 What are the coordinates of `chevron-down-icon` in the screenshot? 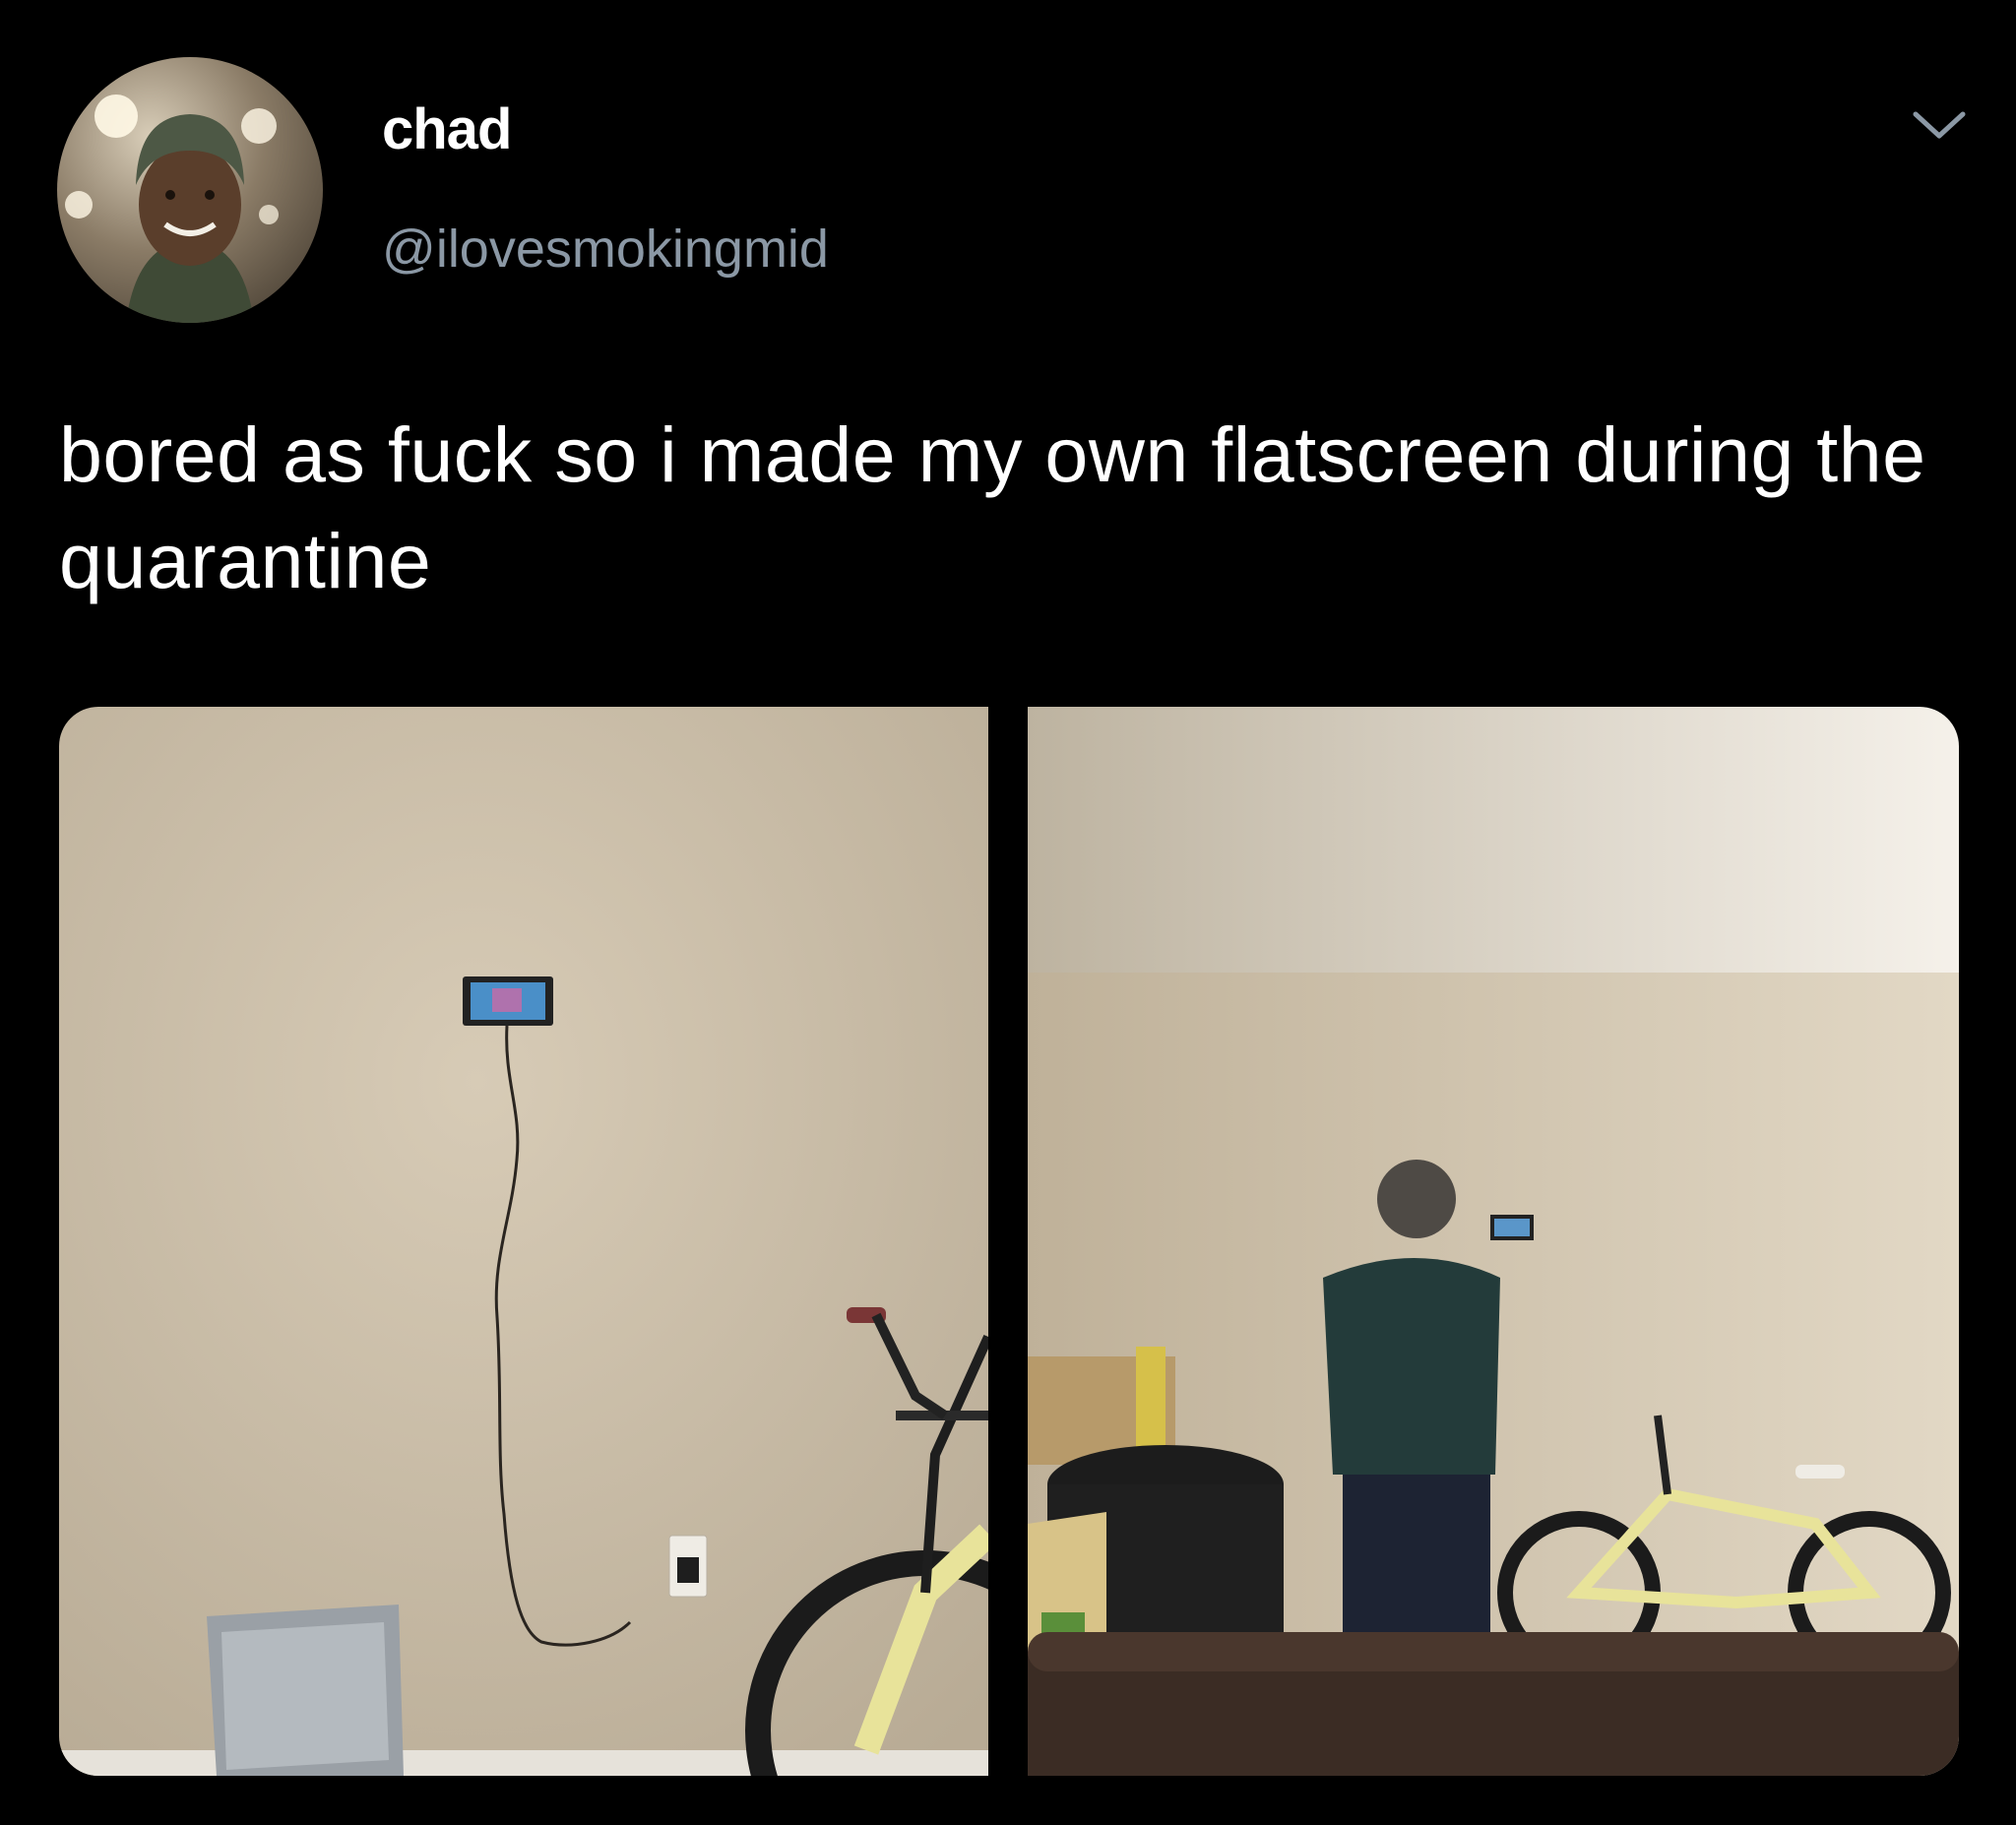 It's located at (1939, 126).